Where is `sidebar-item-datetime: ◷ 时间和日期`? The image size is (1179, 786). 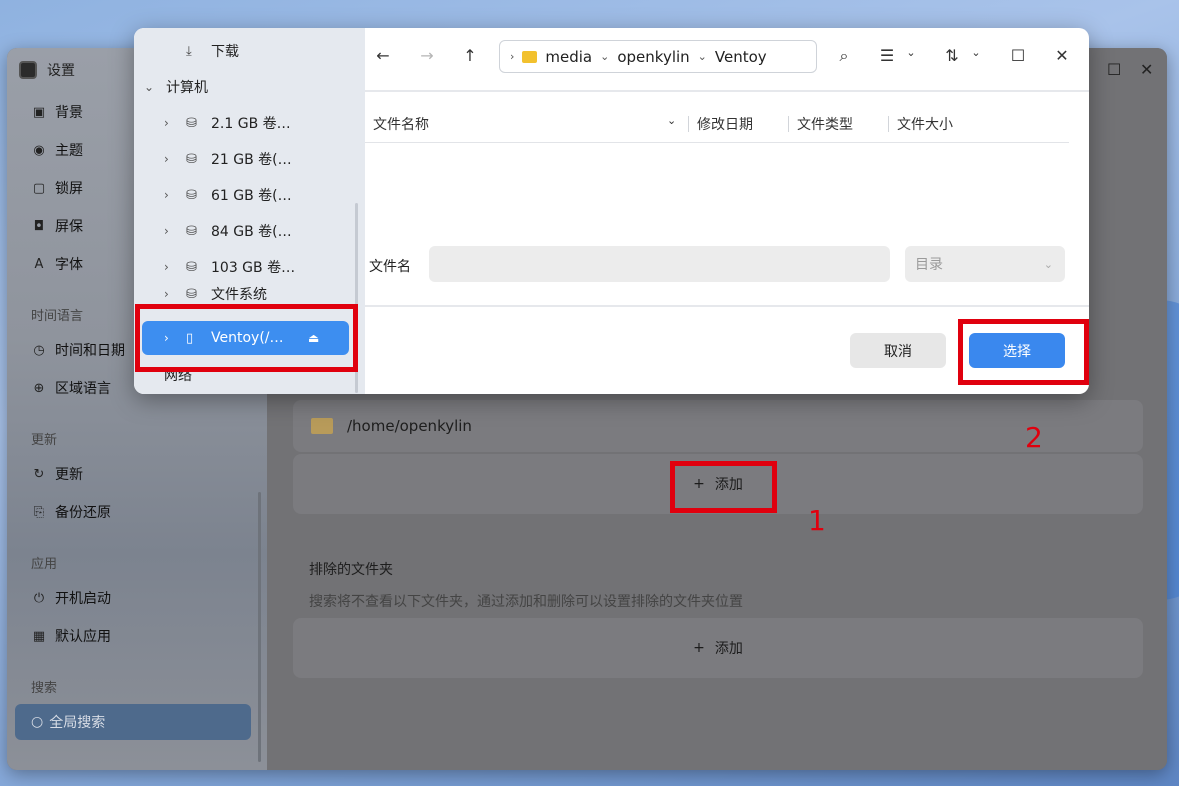 sidebar-item-datetime: ◷ 时间和日期 is located at coordinates (78, 350).